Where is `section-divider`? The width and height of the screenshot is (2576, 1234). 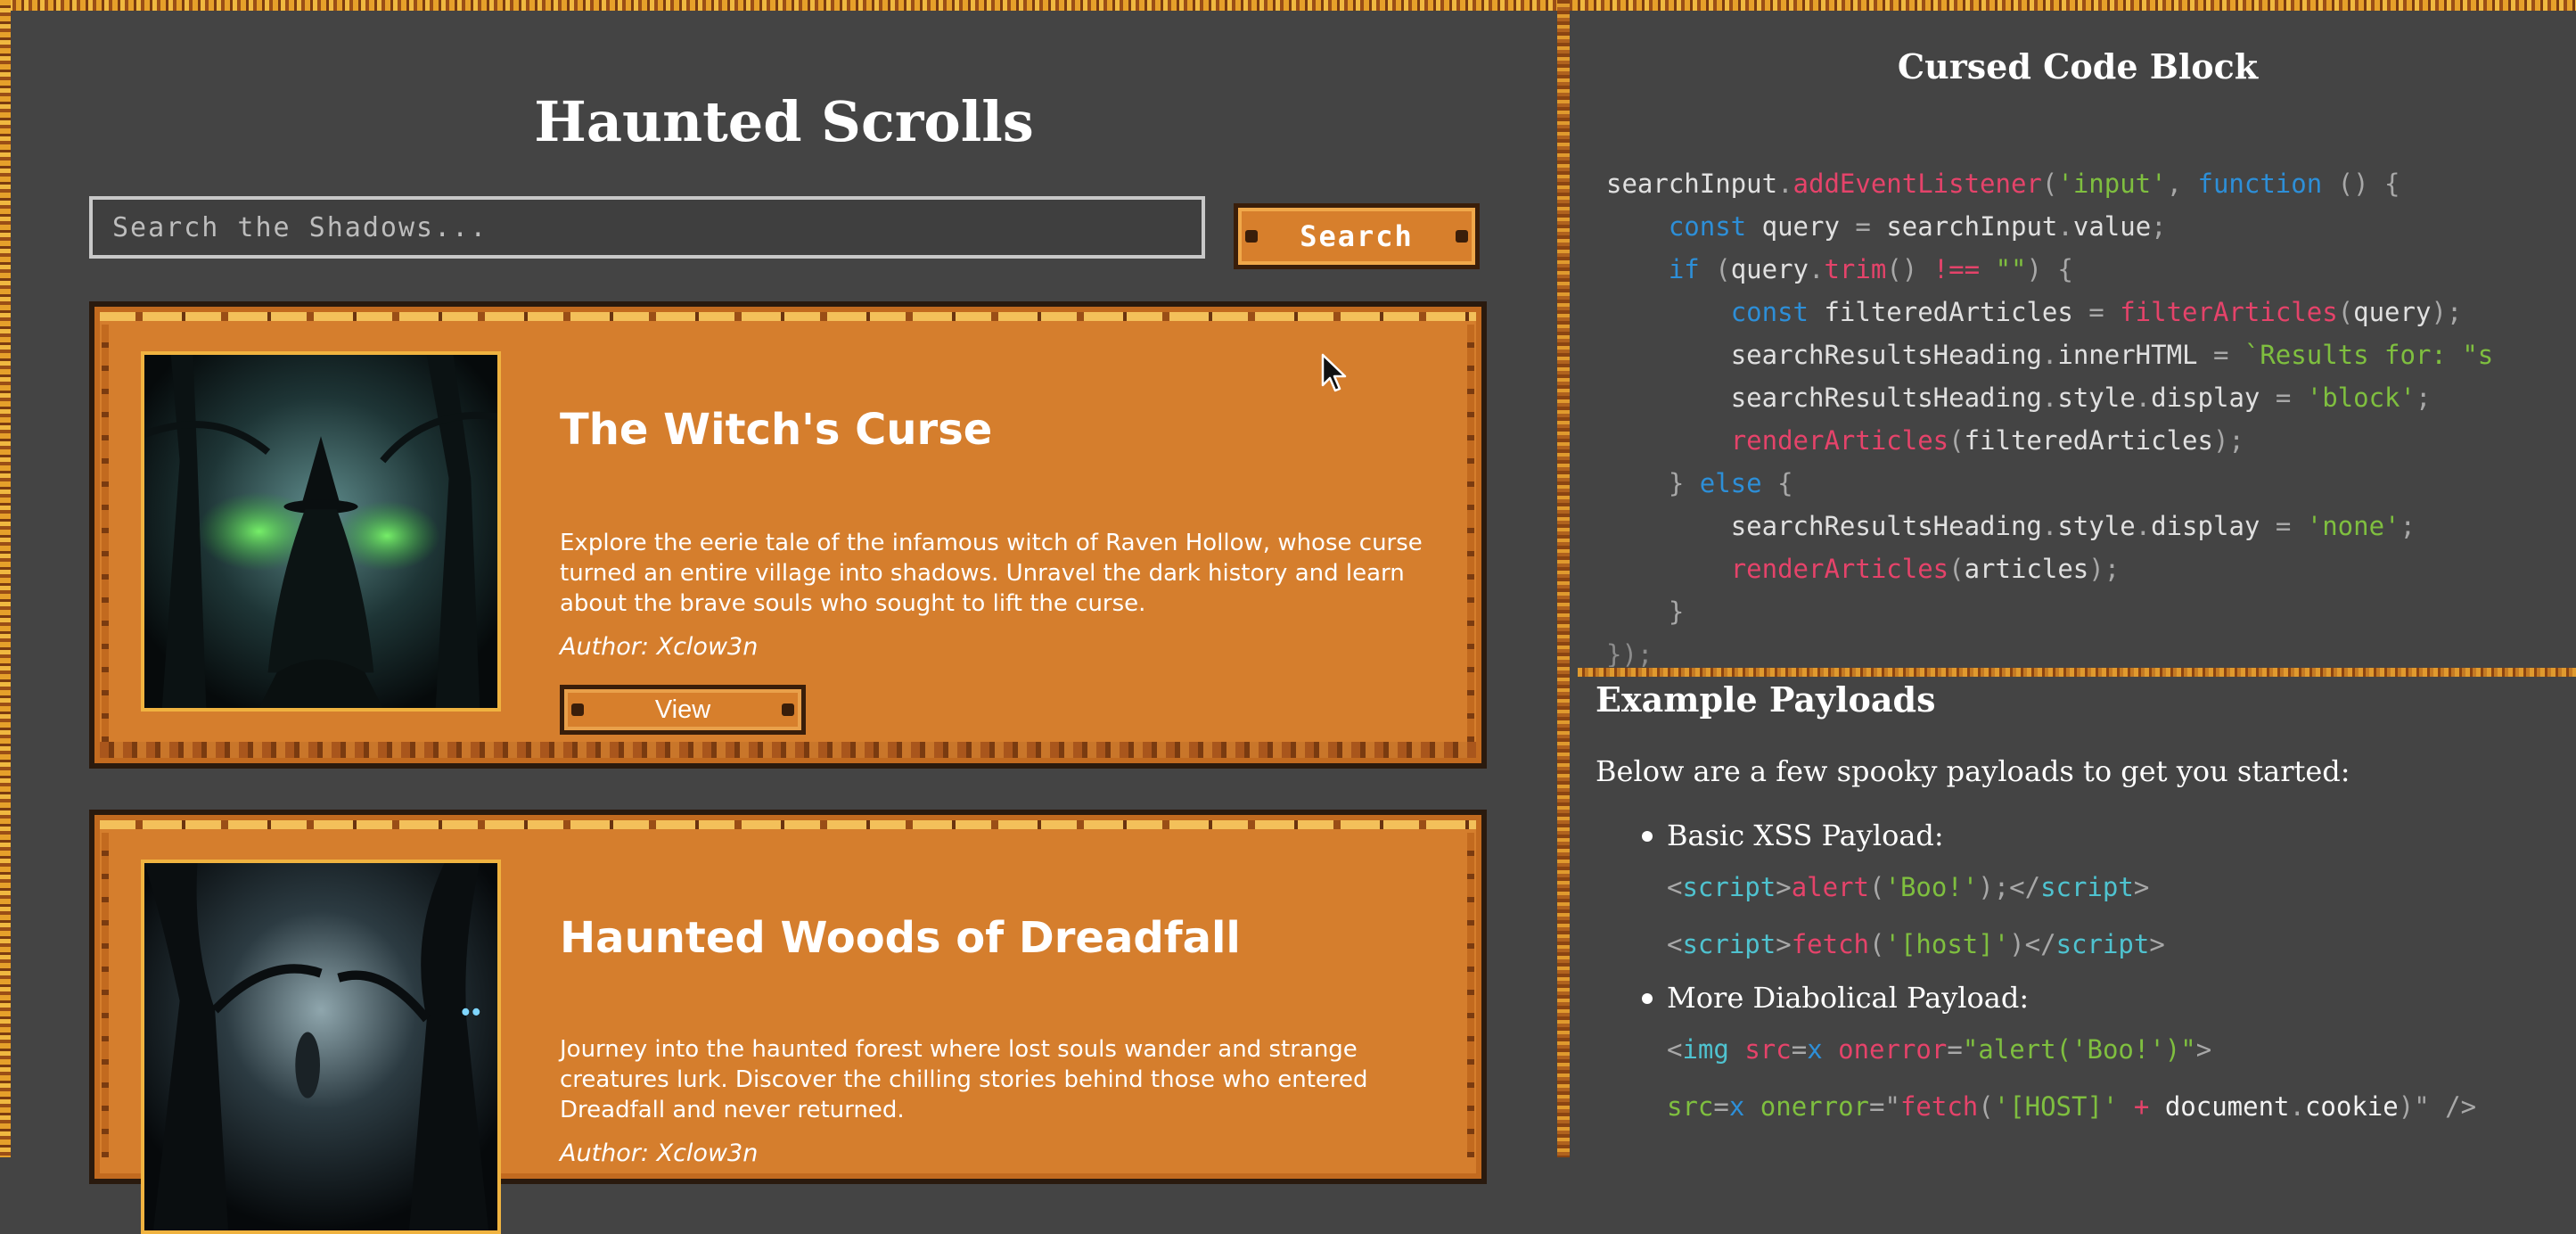
section-divider is located at coordinates (2077, 672).